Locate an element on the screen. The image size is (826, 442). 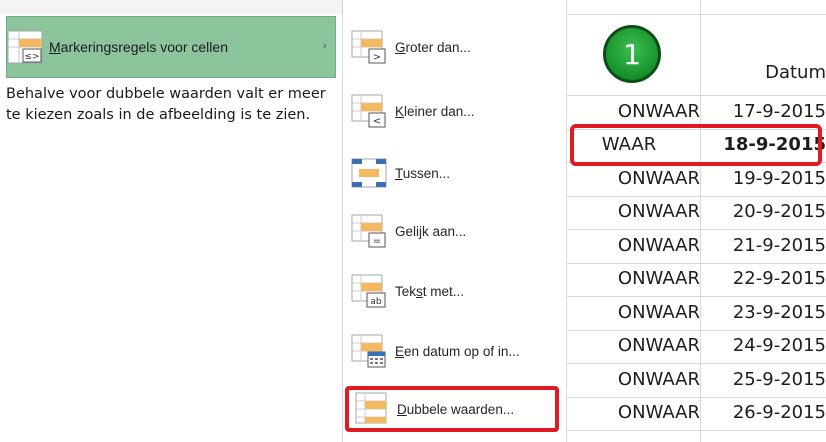
between-icon is located at coordinates (369, 173).